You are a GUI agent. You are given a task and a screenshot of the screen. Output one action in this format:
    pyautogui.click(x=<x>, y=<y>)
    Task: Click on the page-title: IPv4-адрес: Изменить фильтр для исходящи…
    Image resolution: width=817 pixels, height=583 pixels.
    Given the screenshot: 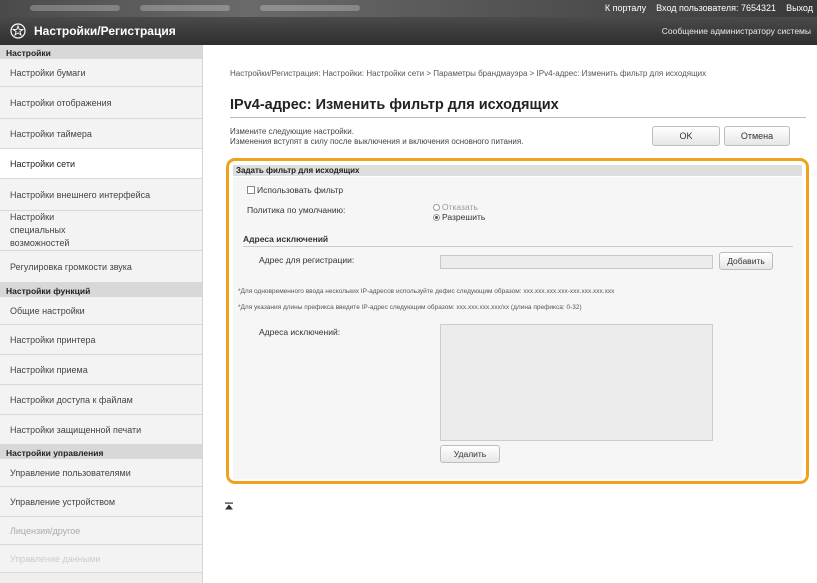 What is the action you would take?
    pyautogui.click(x=394, y=105)
    